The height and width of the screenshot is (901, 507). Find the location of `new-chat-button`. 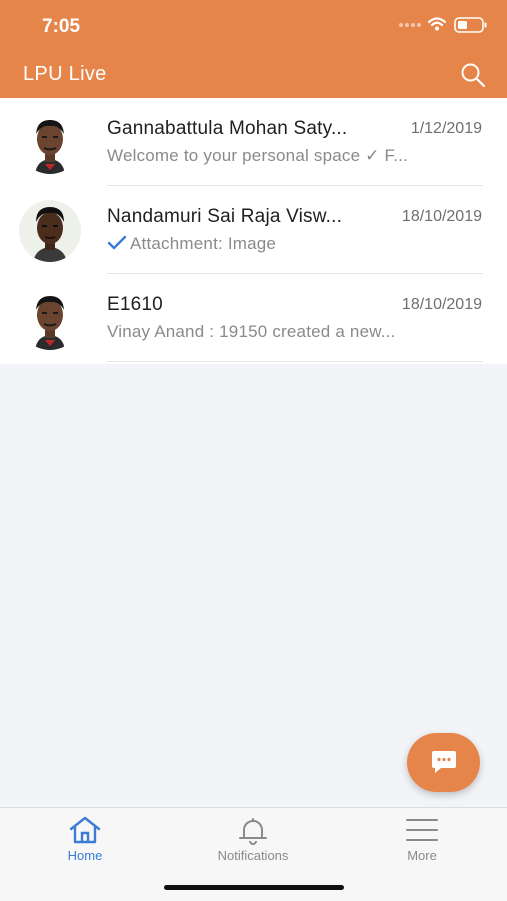

new-chat-button is located at coordinates (443, 762).